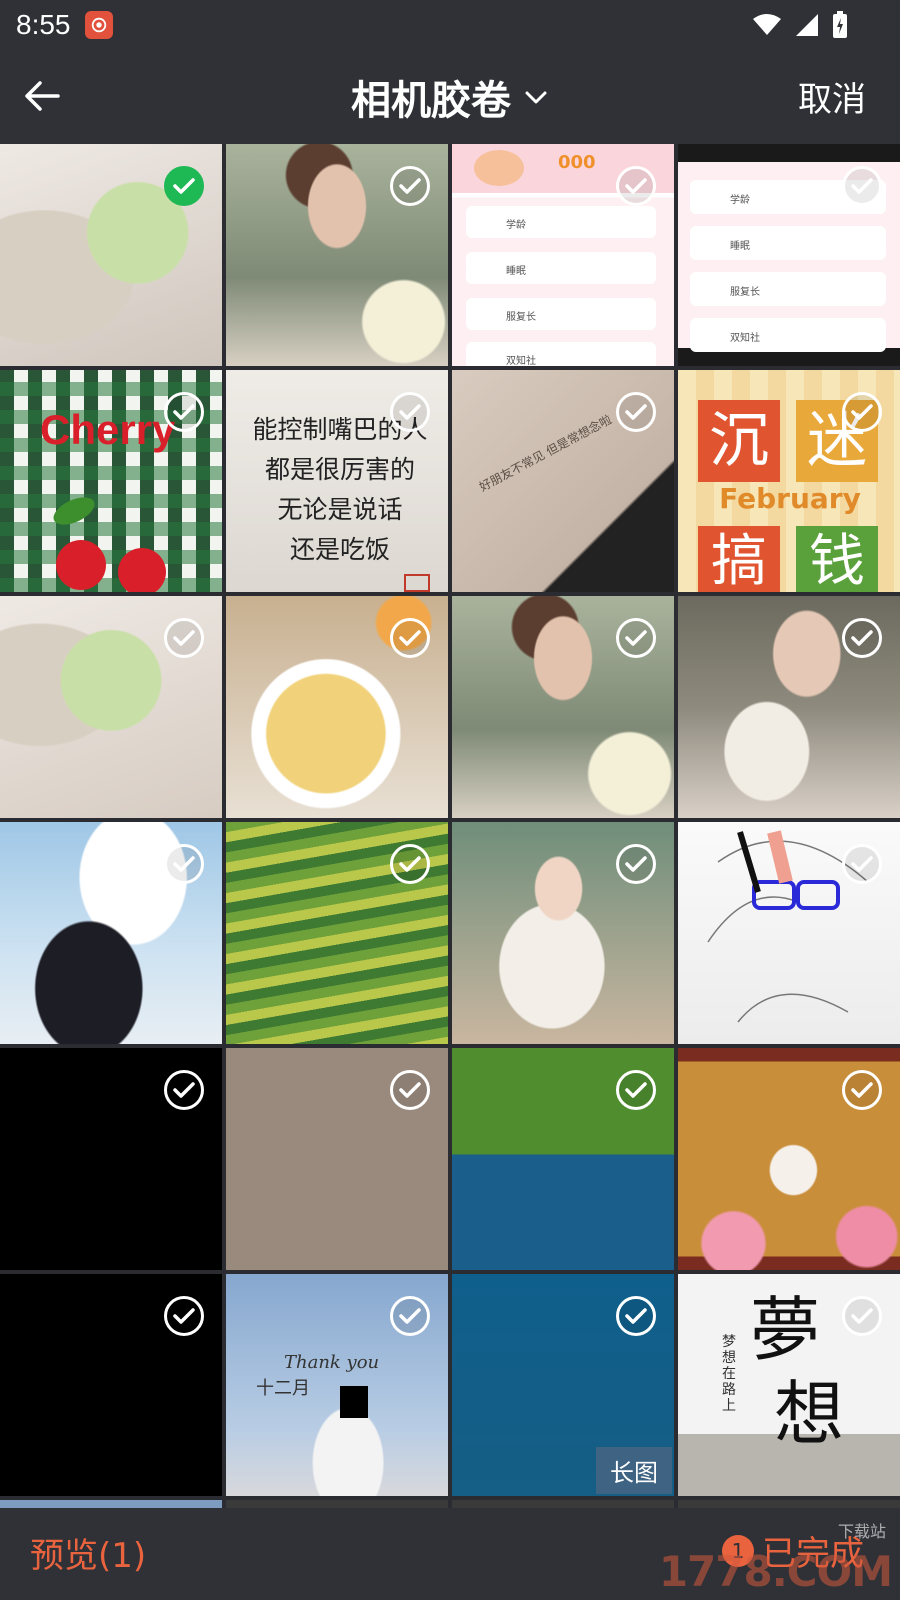 This screenshot has width=900, height=1600. I want to click on top-toolbar: 相机胶卷 取消, so click(450, 97).